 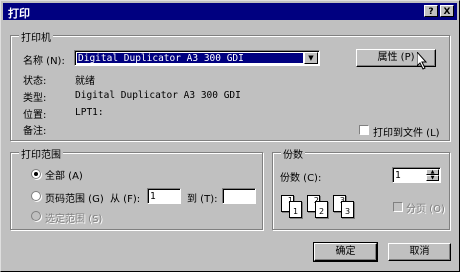 What do you see at coordinates (35, 131) in the screenshot?
I see `comment-label: 备注:` at bounding box center [35, 131].